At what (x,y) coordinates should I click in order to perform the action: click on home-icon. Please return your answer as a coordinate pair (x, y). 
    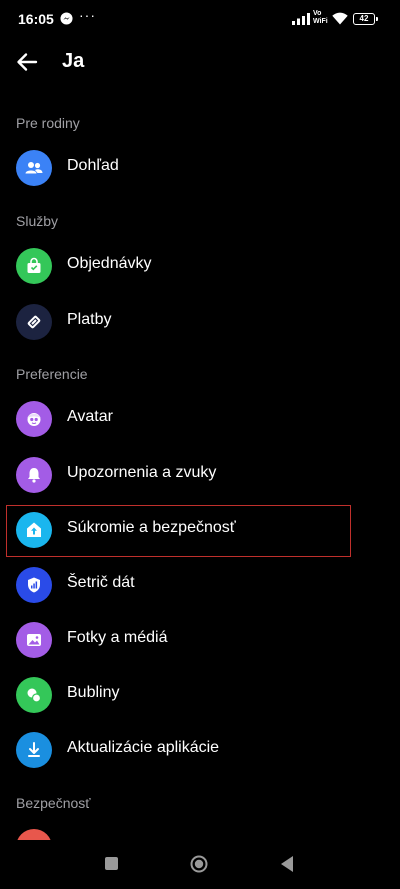
    Looking at the image, I should click on (199, 864).